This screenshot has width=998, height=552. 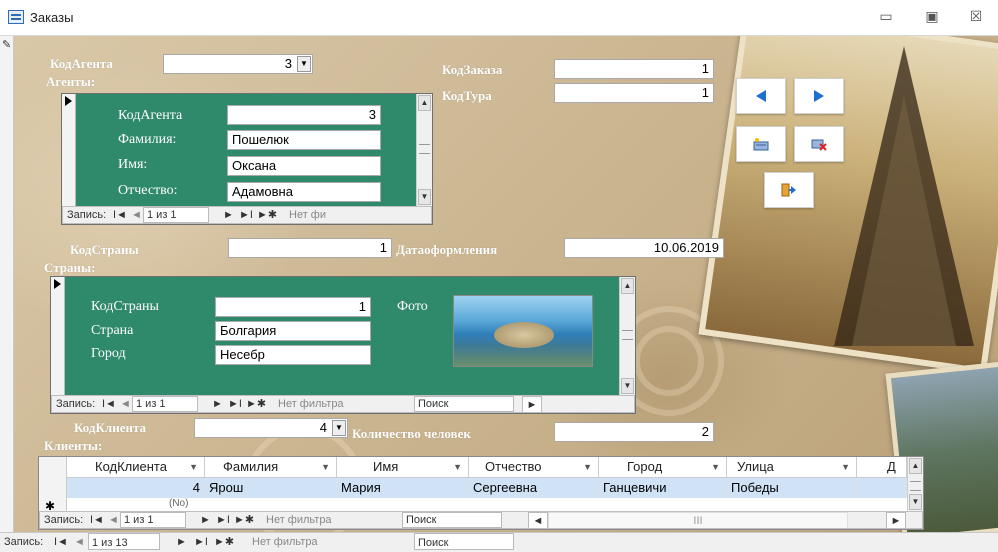 What do you see at coordinates (7, 288) in the screenshot?
I see `record-selector: ✎` at bounding box center [7, 288].